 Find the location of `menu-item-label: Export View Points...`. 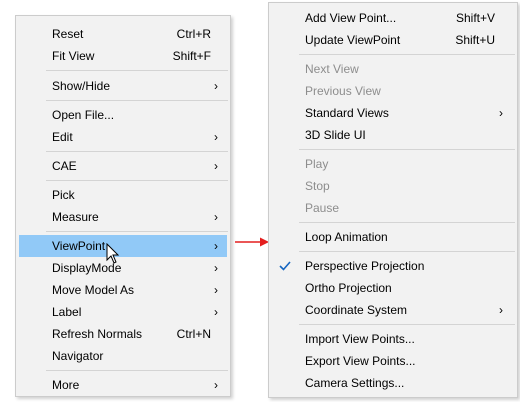

menu-item-label: Export View Points... is located at coordinates (360, 361).